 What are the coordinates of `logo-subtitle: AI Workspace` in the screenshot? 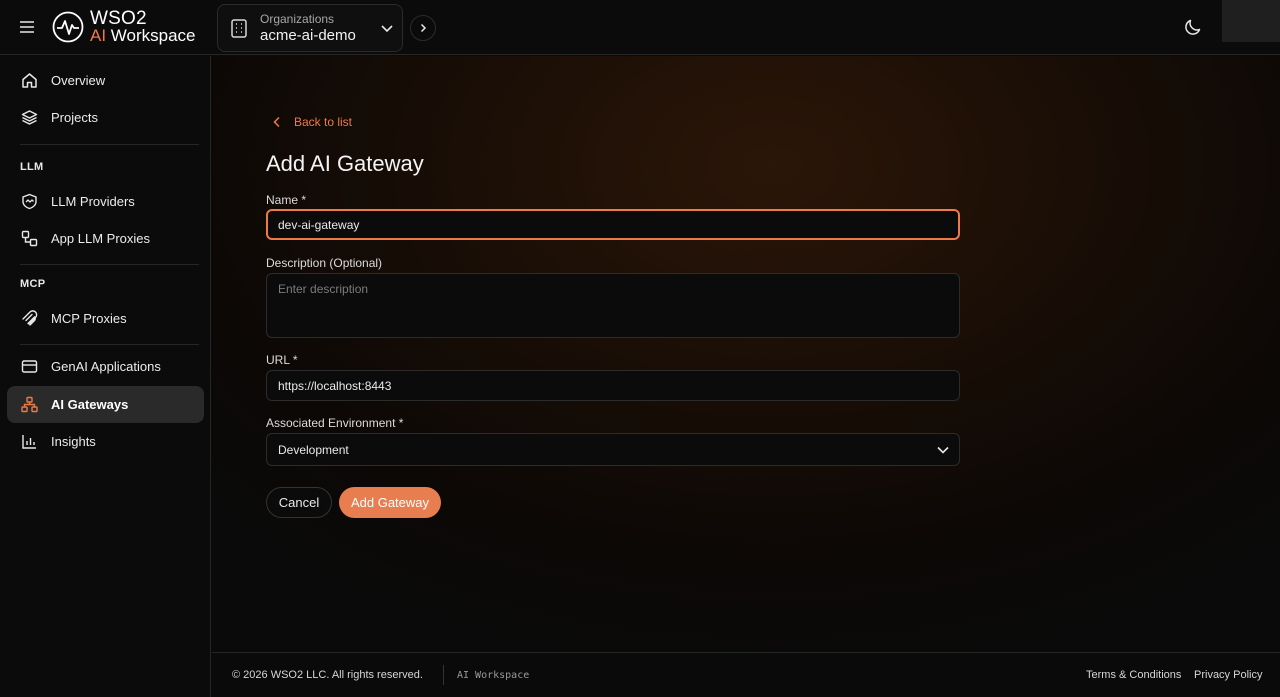 It's located at (143, 35).